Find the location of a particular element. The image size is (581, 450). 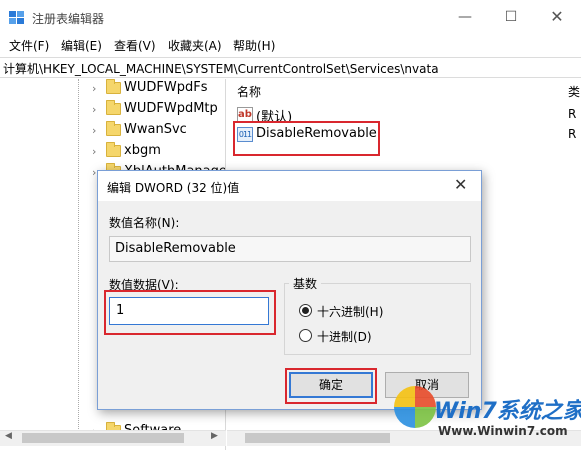

maximize-button: ☐ is located at coordinates (511, 17).